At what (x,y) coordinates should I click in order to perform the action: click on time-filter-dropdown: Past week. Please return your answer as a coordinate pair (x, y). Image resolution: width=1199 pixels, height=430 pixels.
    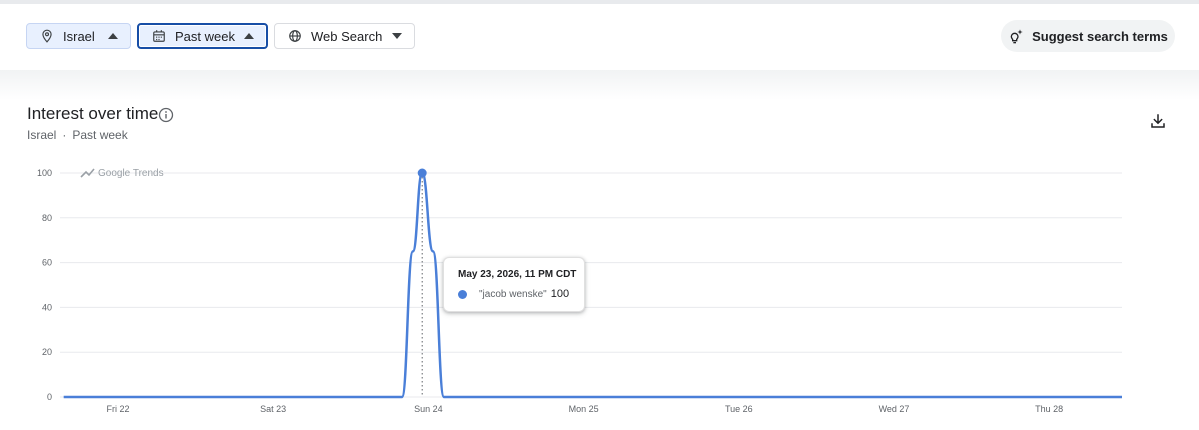
    Looking at the image, I should click on (202, 36).